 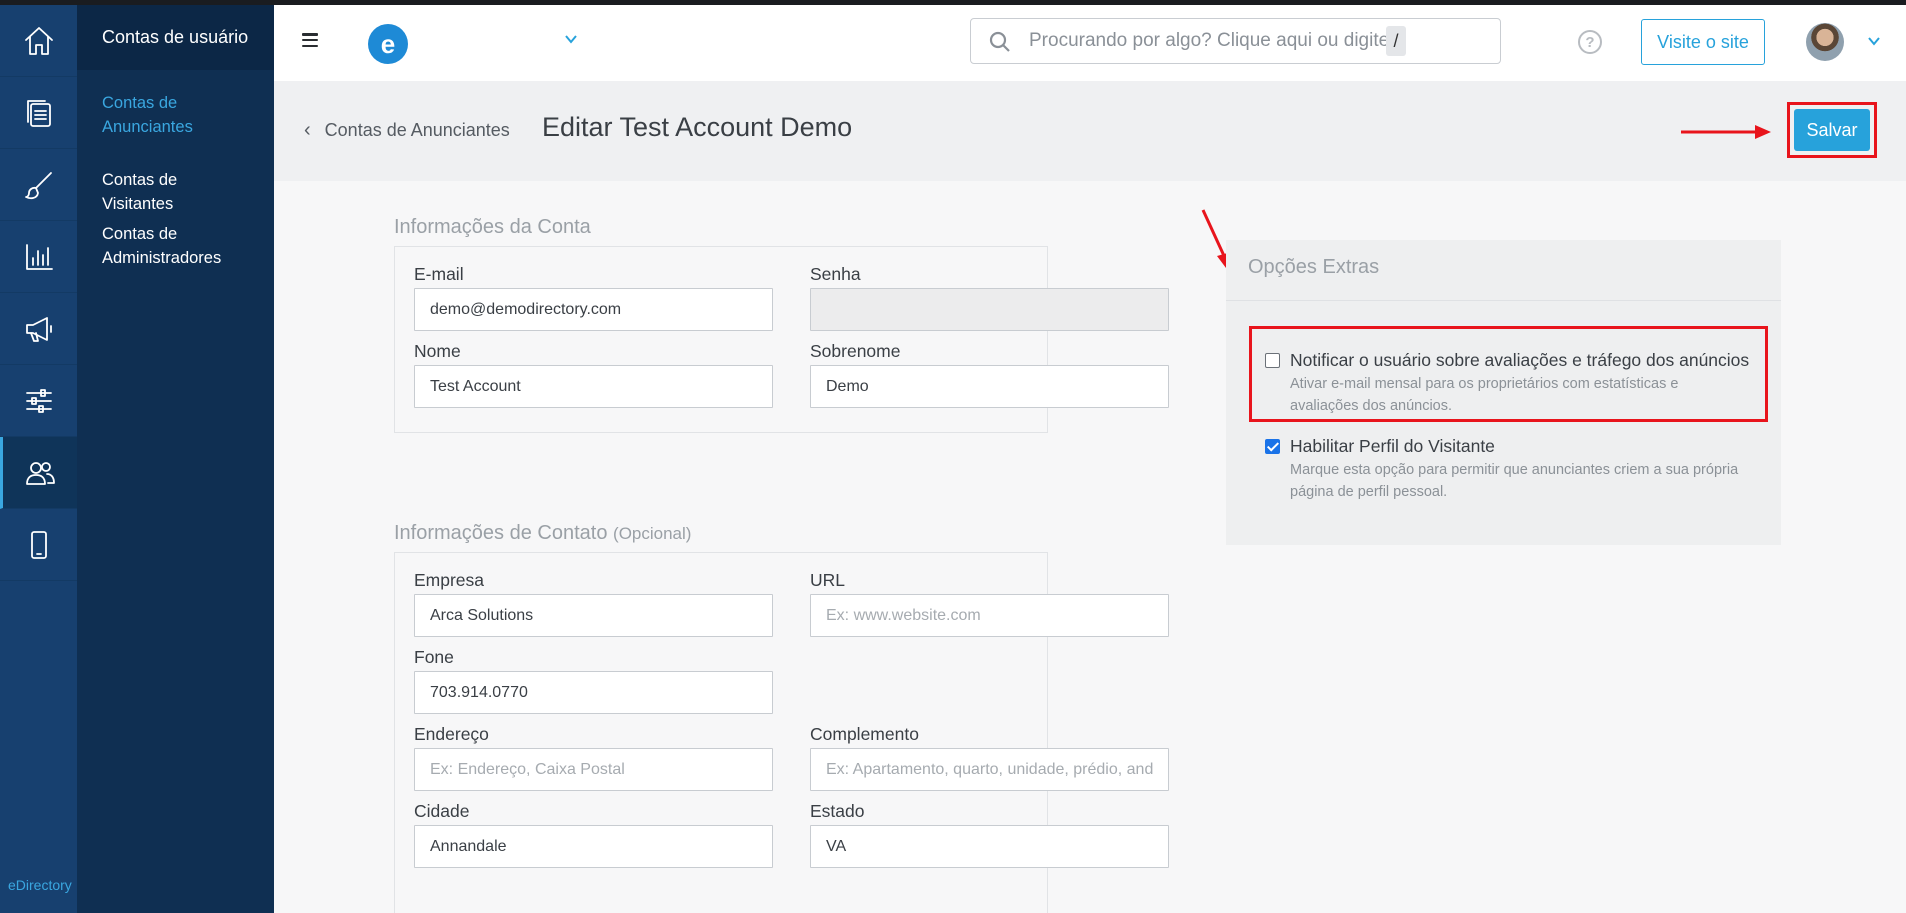 What do you see at coordinates (1726, 132) in the screenshot?
I see `annotation-arrow-icon` at bounding box center [1726, 132].